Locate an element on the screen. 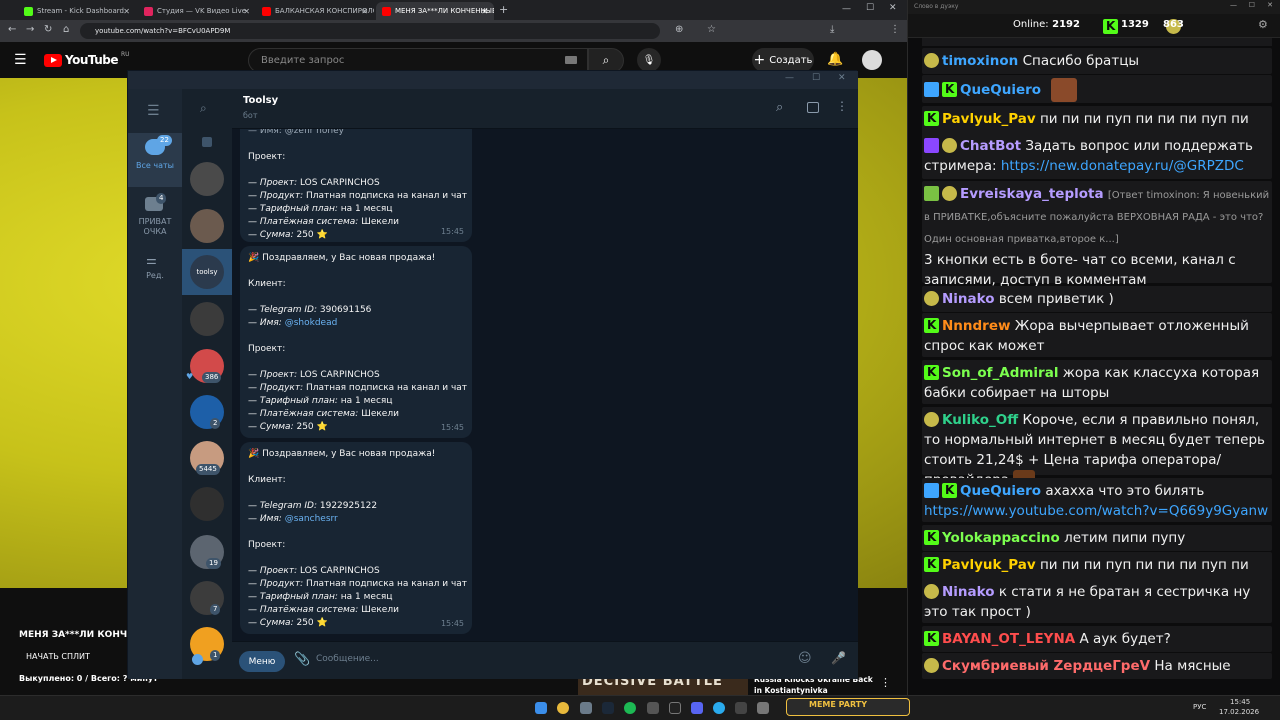 The height and width of the screenshot is (720, 1280). browser-tab-youtube-active: МЕНЯ ЗА***ЛИ КОНЧЕННЫЕ С ✕ is located at coordinates (435, 11).